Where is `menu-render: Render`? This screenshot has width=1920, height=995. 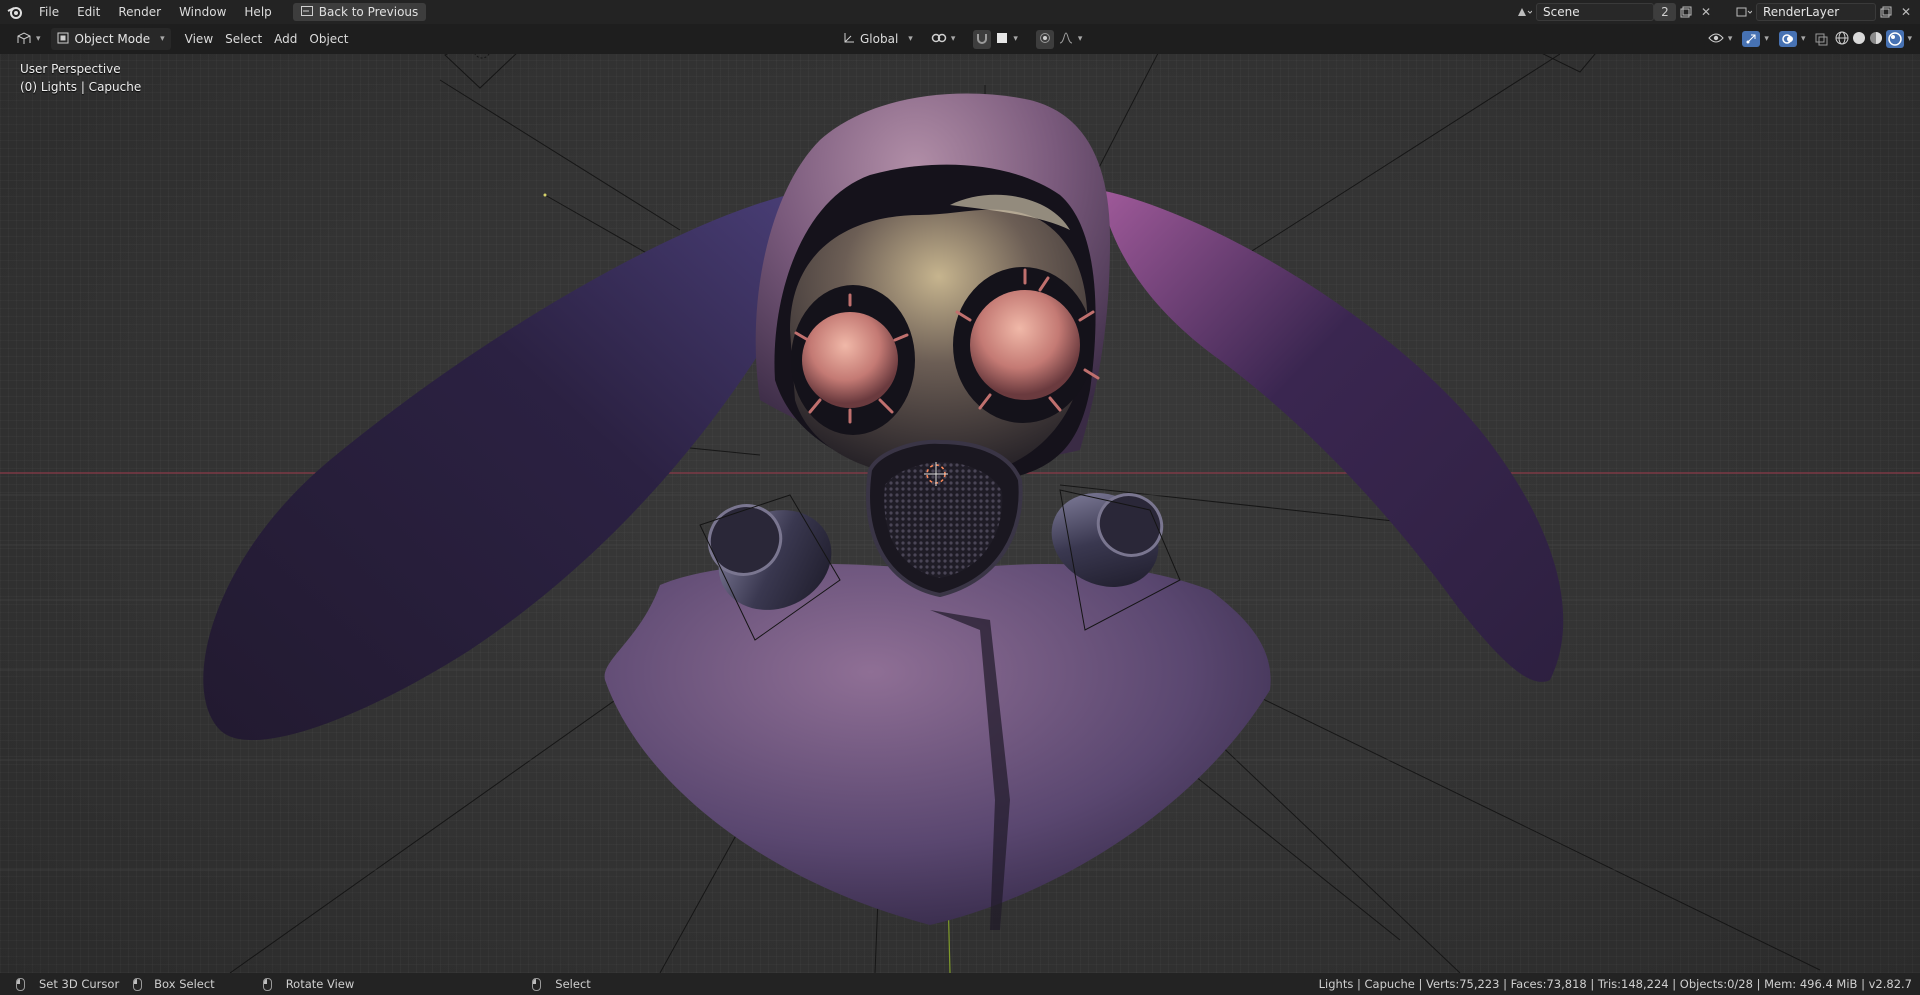
menu-render: Render is located at coordinates (139, 12).